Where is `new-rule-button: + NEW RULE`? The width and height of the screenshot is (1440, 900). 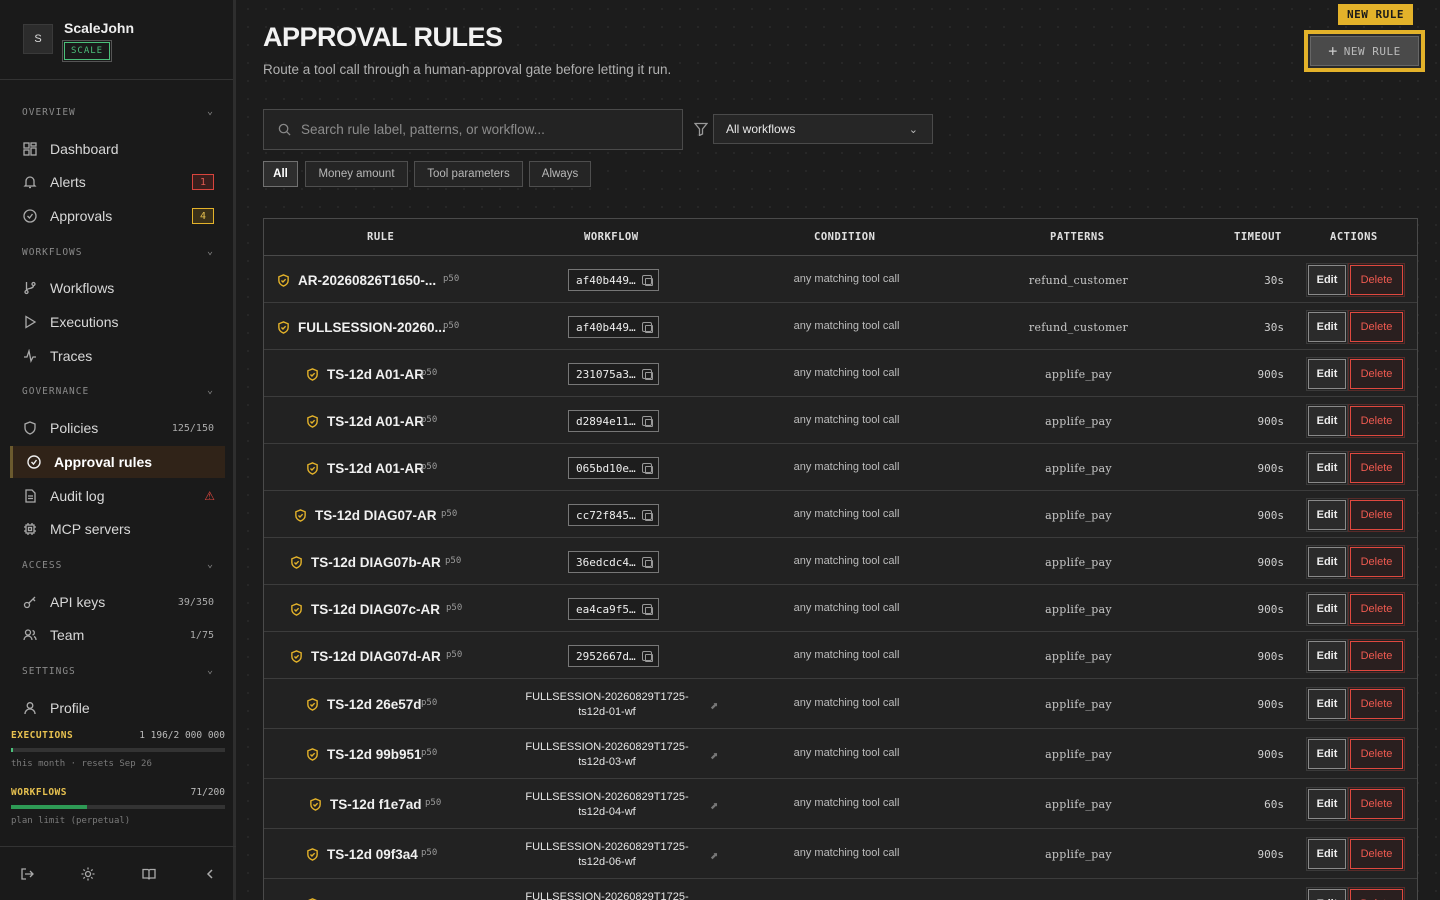 new-rule-button: + NEW RULE is located at coordinates (1364, 51).